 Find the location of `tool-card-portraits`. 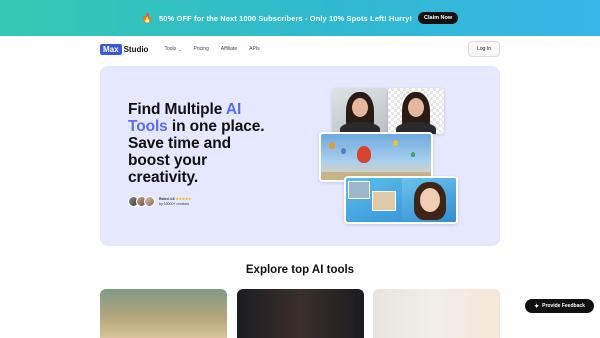

tool-card-portraits is located at coordinates (300, 313).